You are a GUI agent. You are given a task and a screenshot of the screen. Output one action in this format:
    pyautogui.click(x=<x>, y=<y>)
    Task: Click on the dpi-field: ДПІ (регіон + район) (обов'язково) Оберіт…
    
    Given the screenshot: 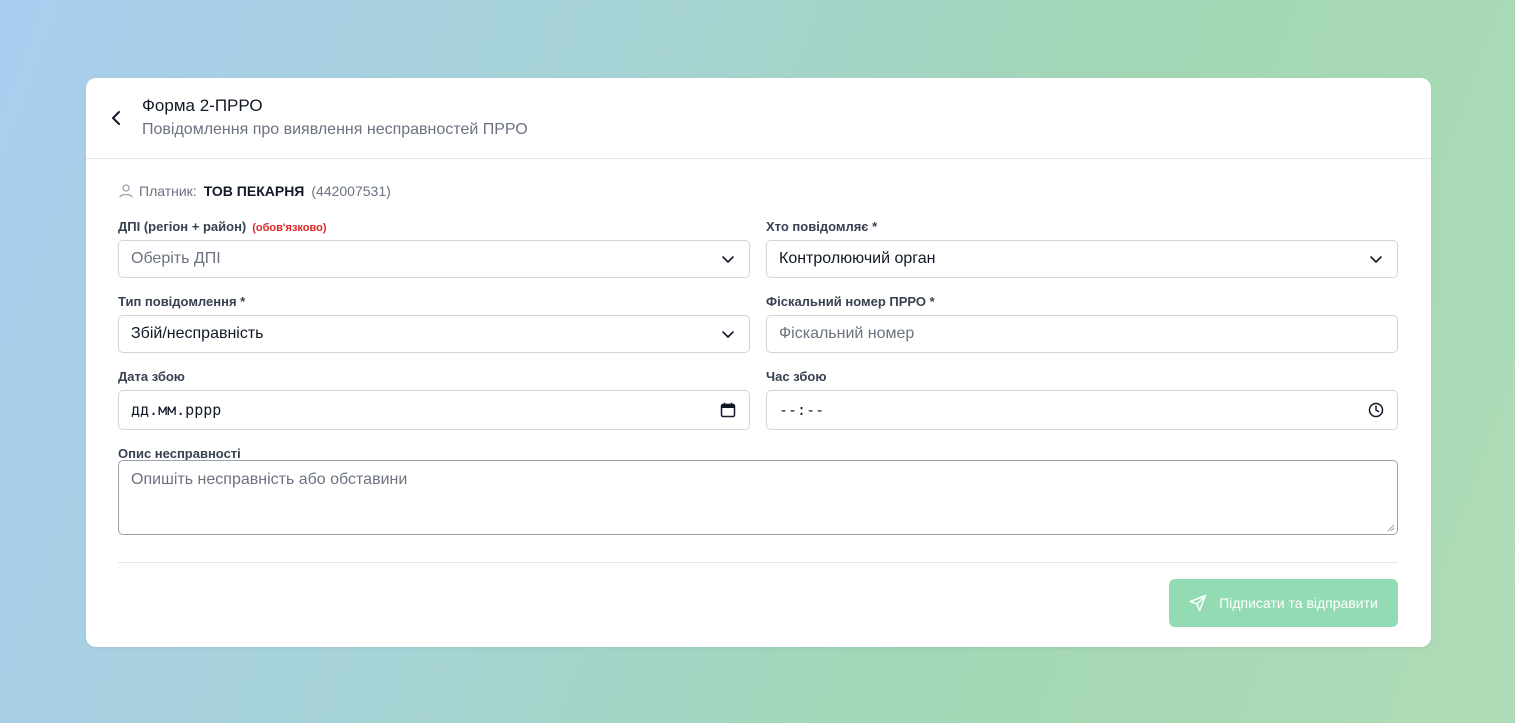 What is the action you would take?
    pyautogui.click(x=434, y=248)
    